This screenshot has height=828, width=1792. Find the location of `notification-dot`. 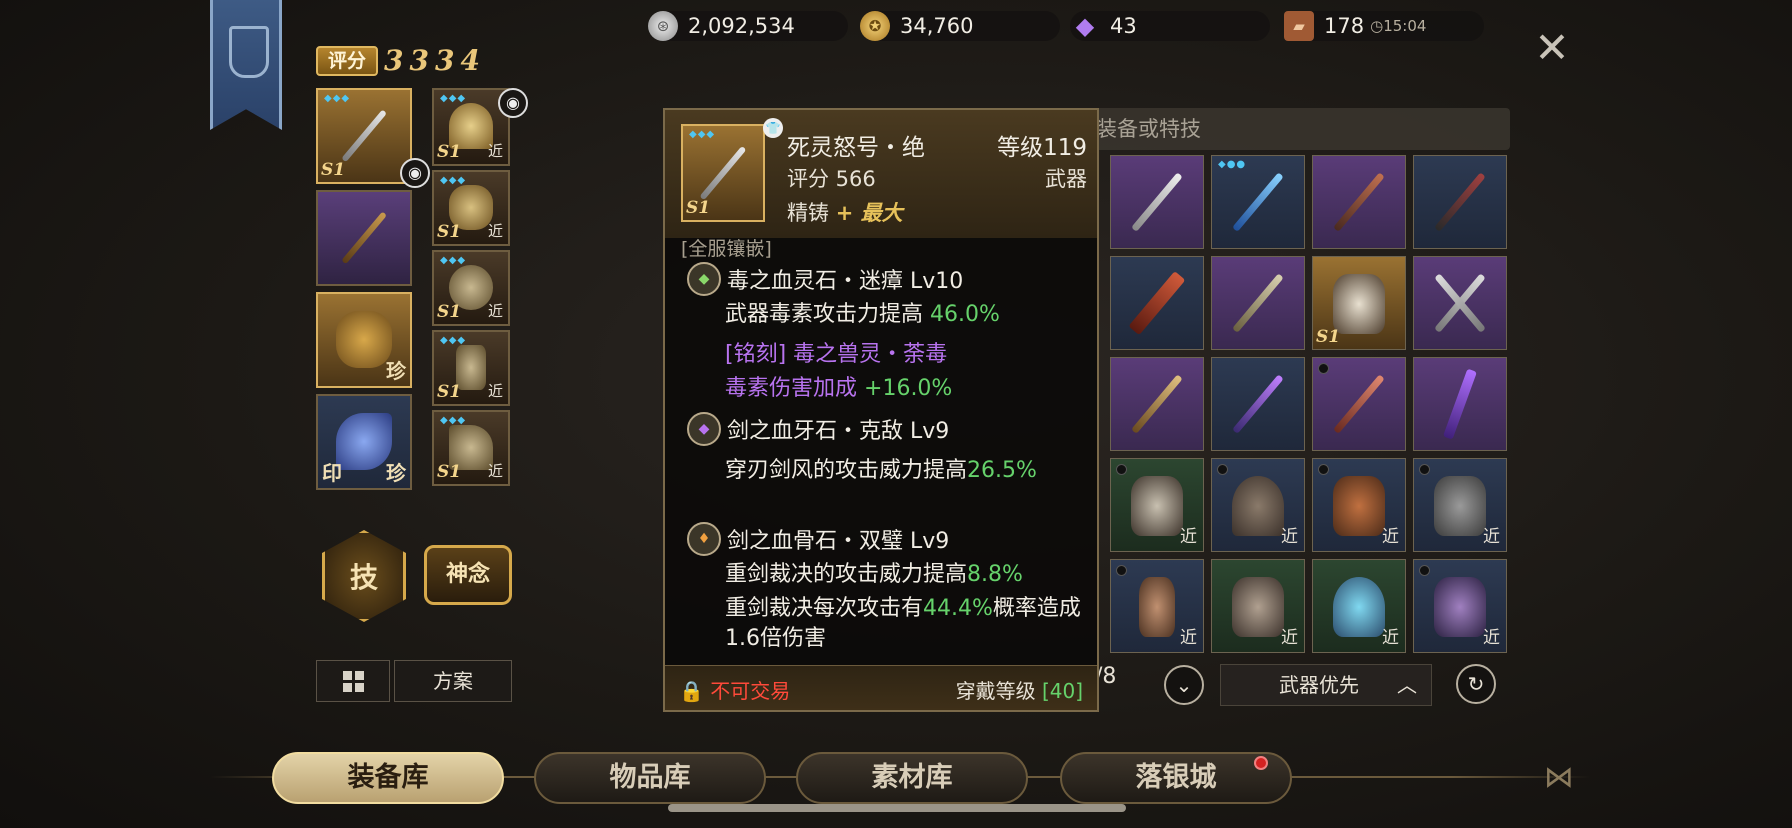

notification-dot is located at coordinates (1261, 763).